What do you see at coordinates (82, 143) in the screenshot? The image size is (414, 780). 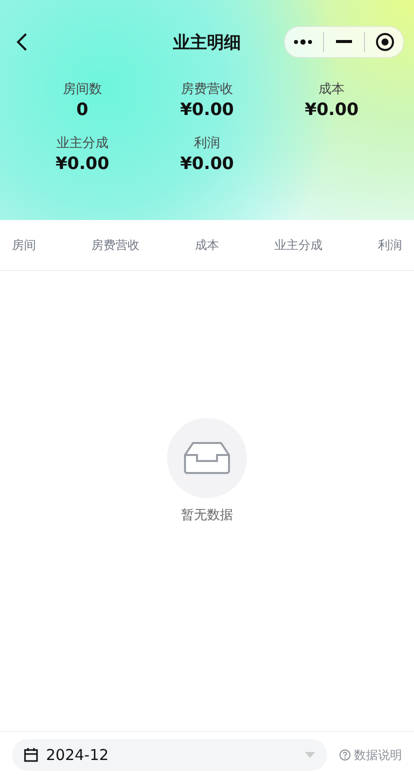 I see `stat-label: 业主分成` at bounding box center [82, 143].